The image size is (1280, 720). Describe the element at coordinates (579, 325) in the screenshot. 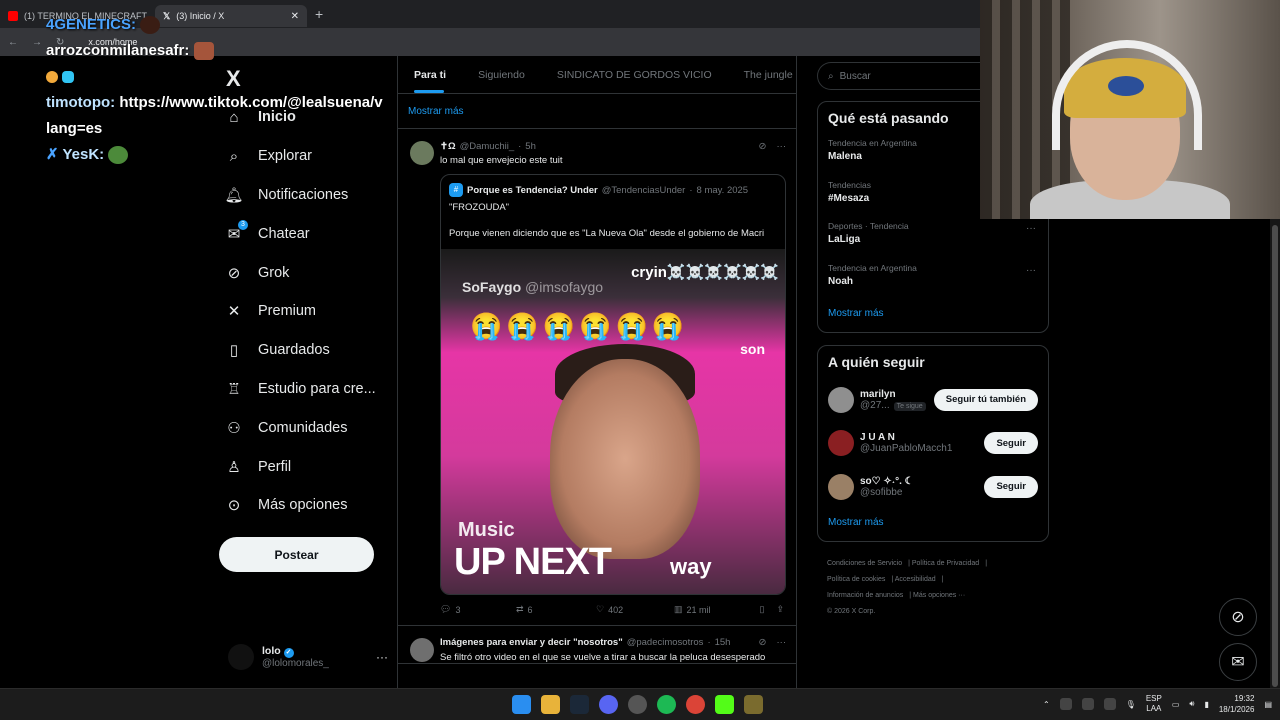

I see `crying-emoji-icon: 😭😭😭😭😭😭` at that location.